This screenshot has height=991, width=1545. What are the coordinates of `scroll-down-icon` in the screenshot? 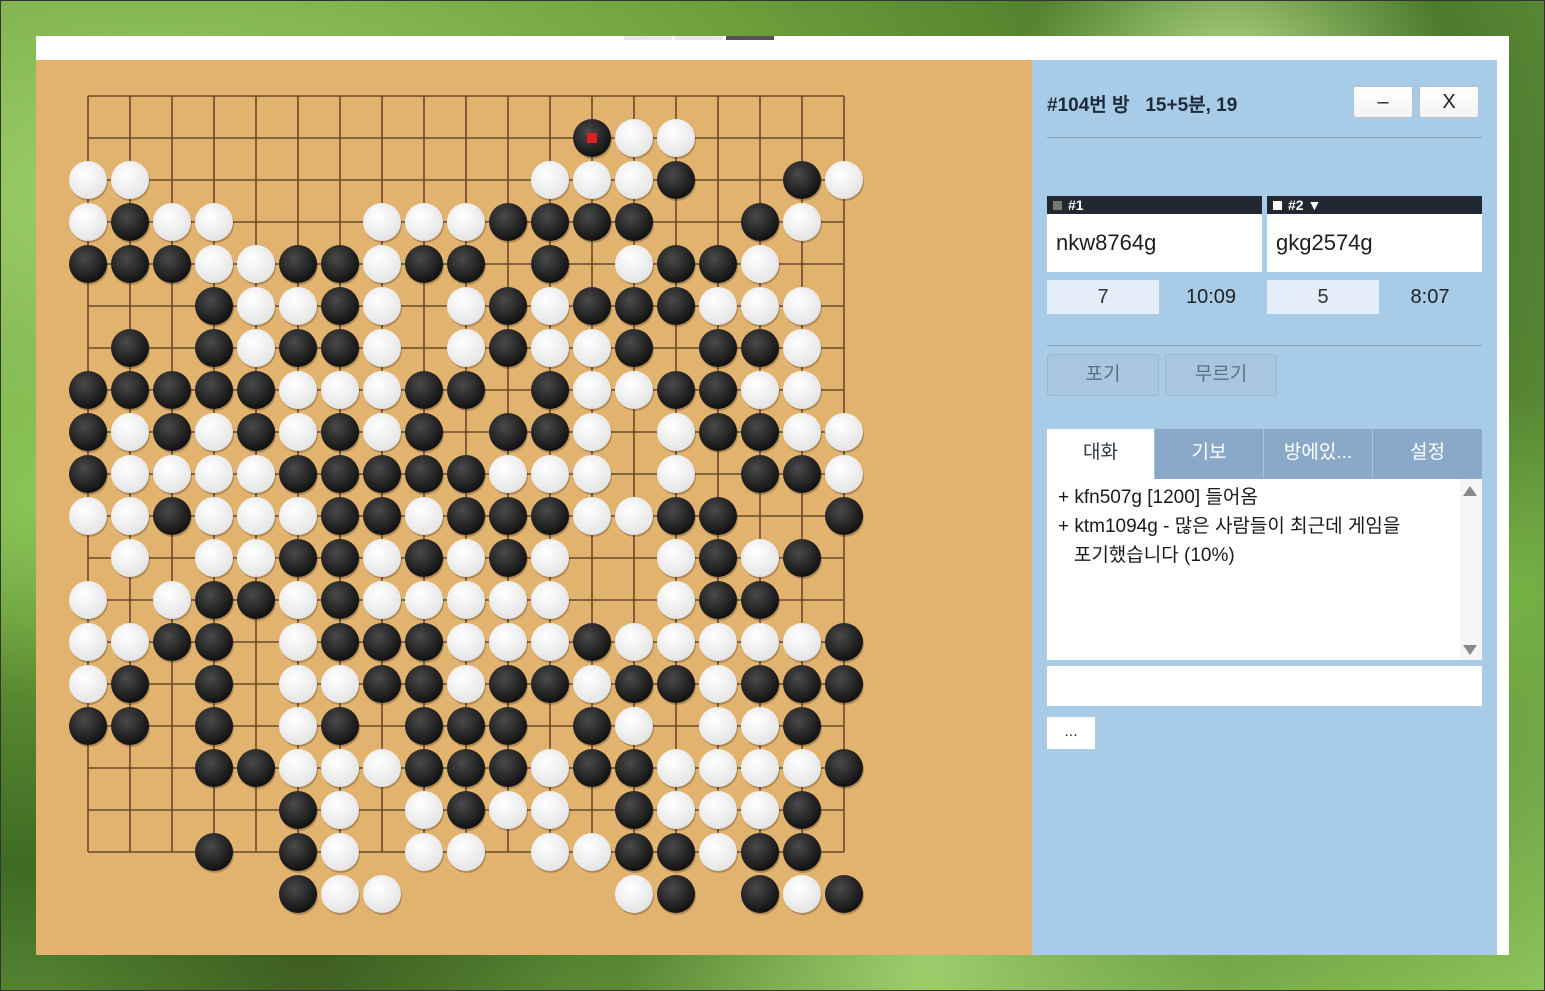 It's located at (1470, 650).